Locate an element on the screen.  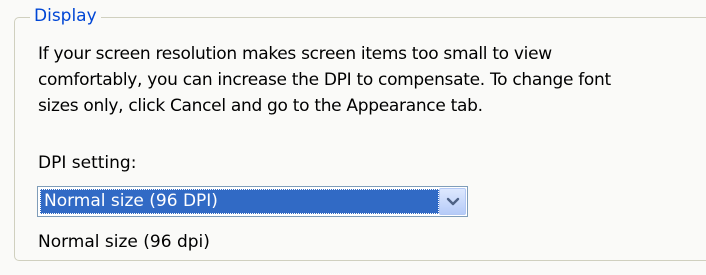
dpi-selected-value: Normal size (96 DPI) is located at coordinates (239, 201).